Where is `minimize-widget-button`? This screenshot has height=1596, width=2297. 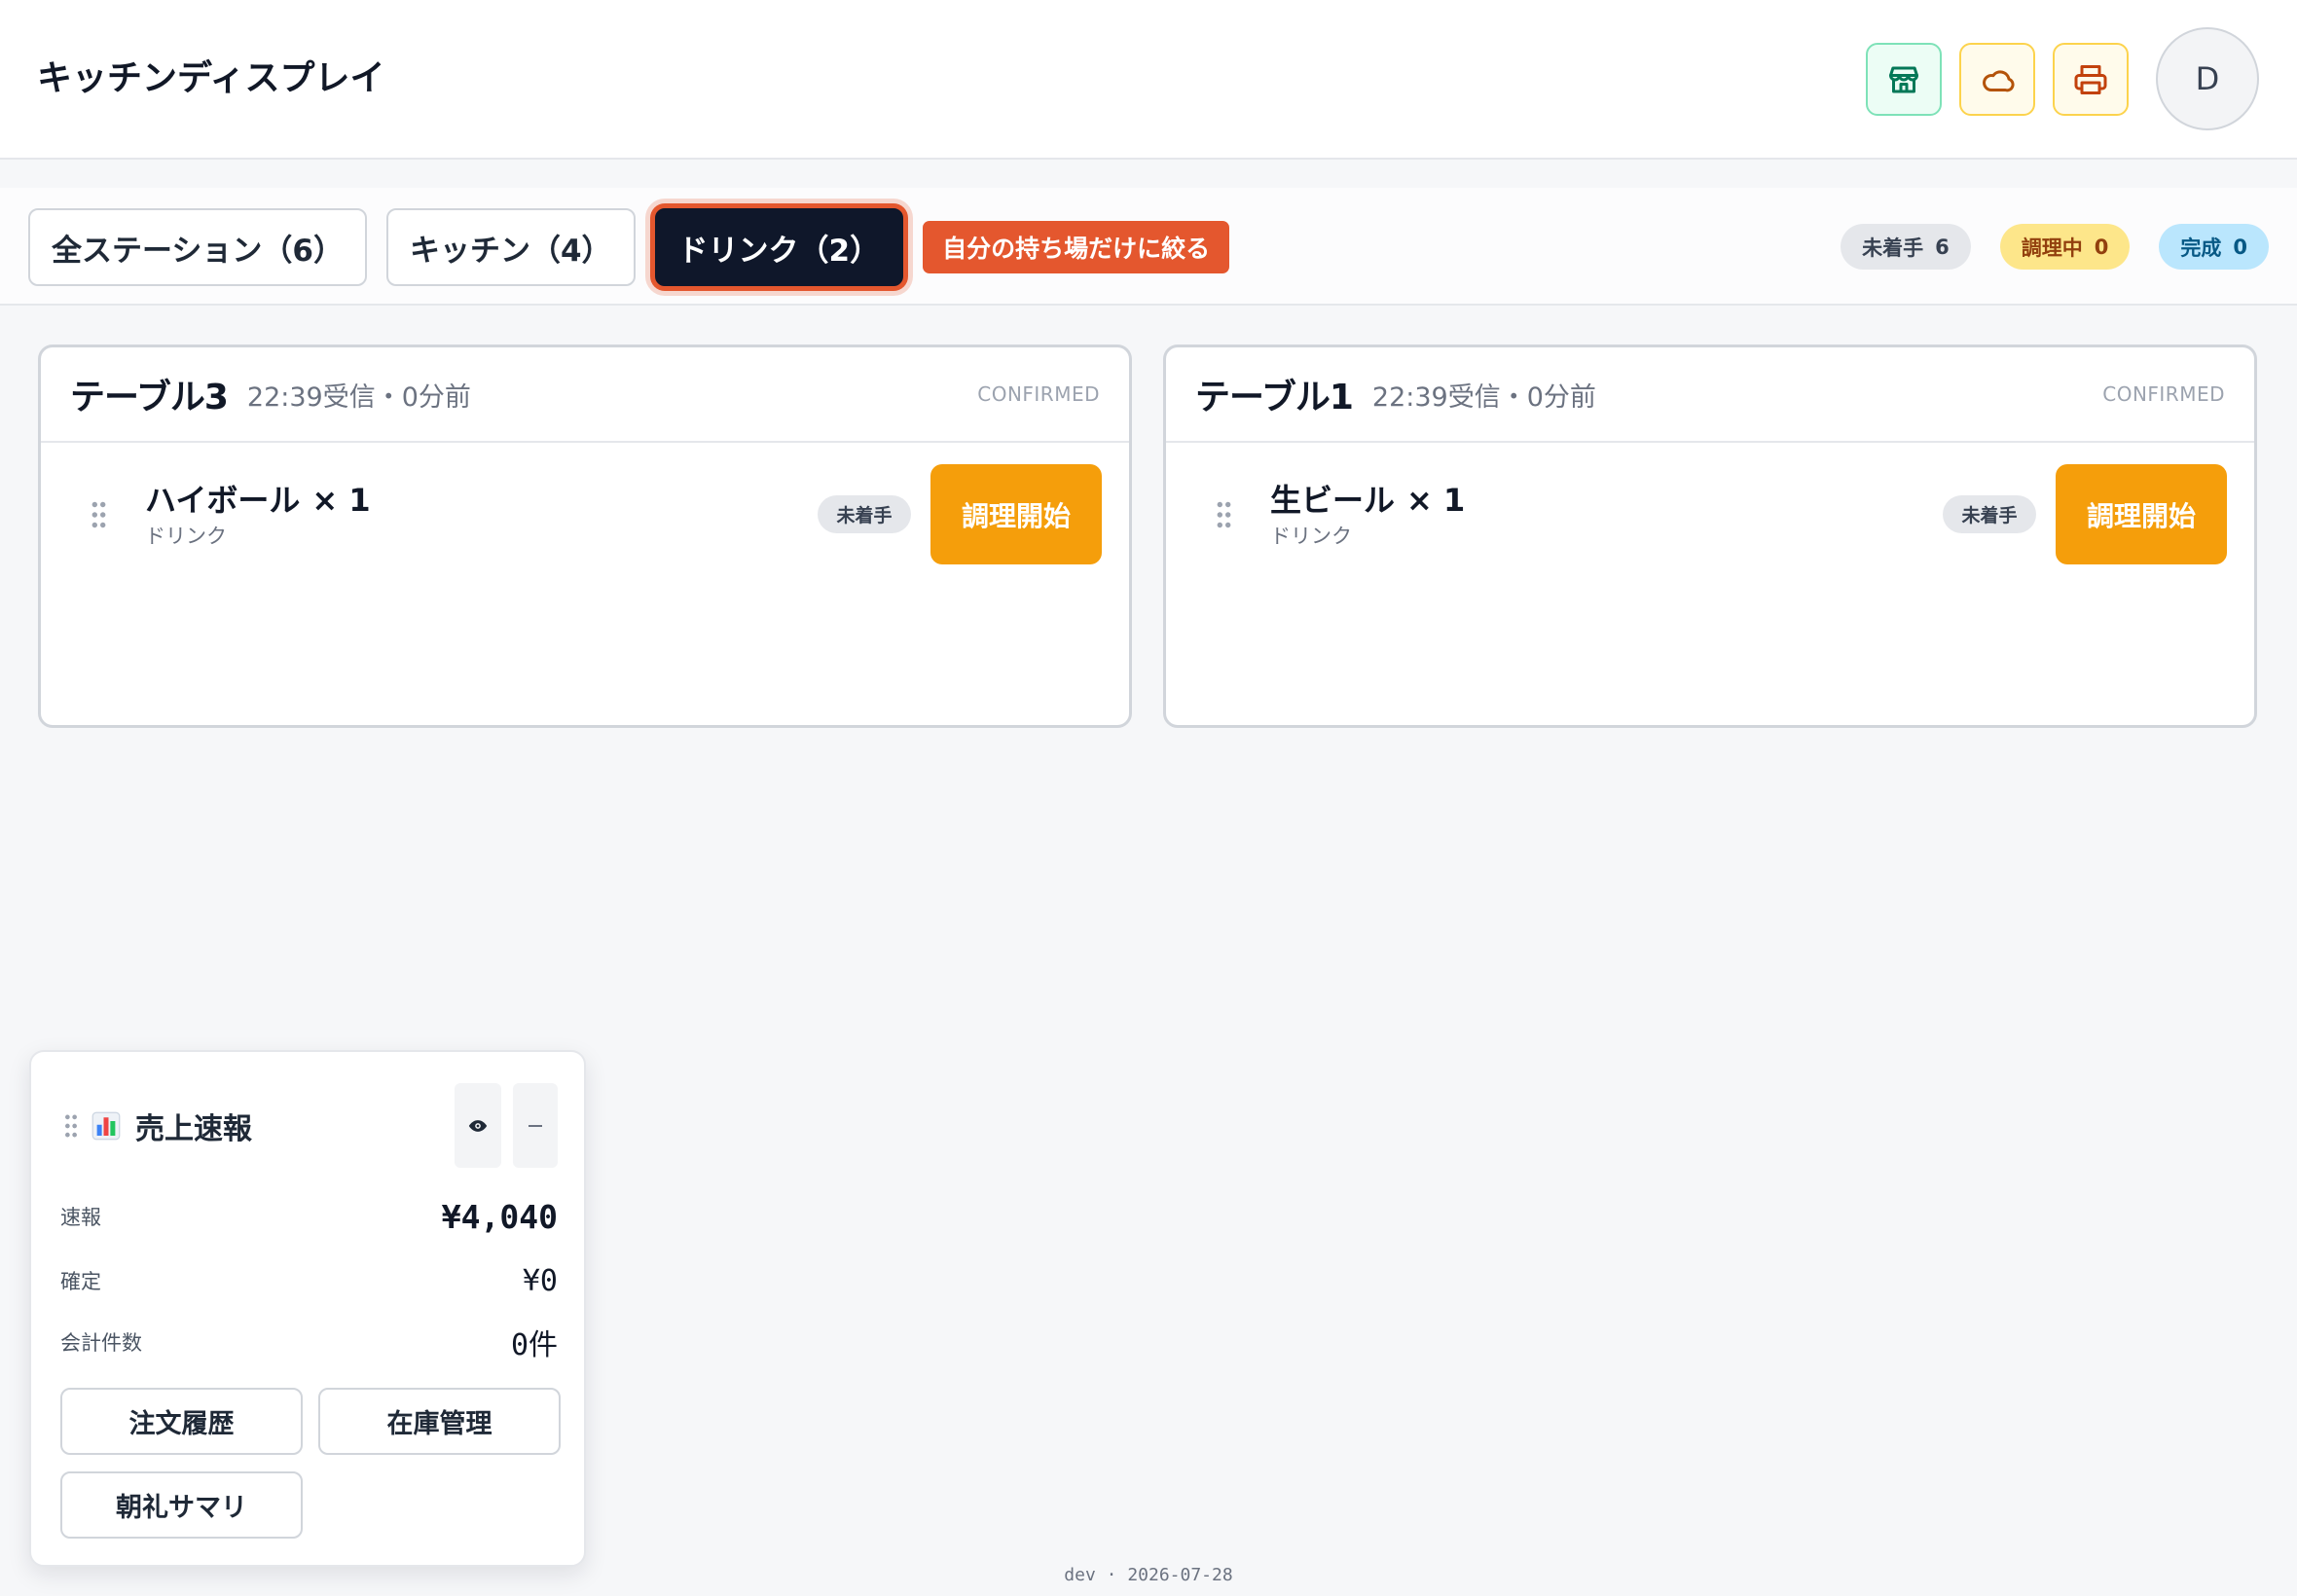 minimize-widget-button is located at coordinates (535, 1125).